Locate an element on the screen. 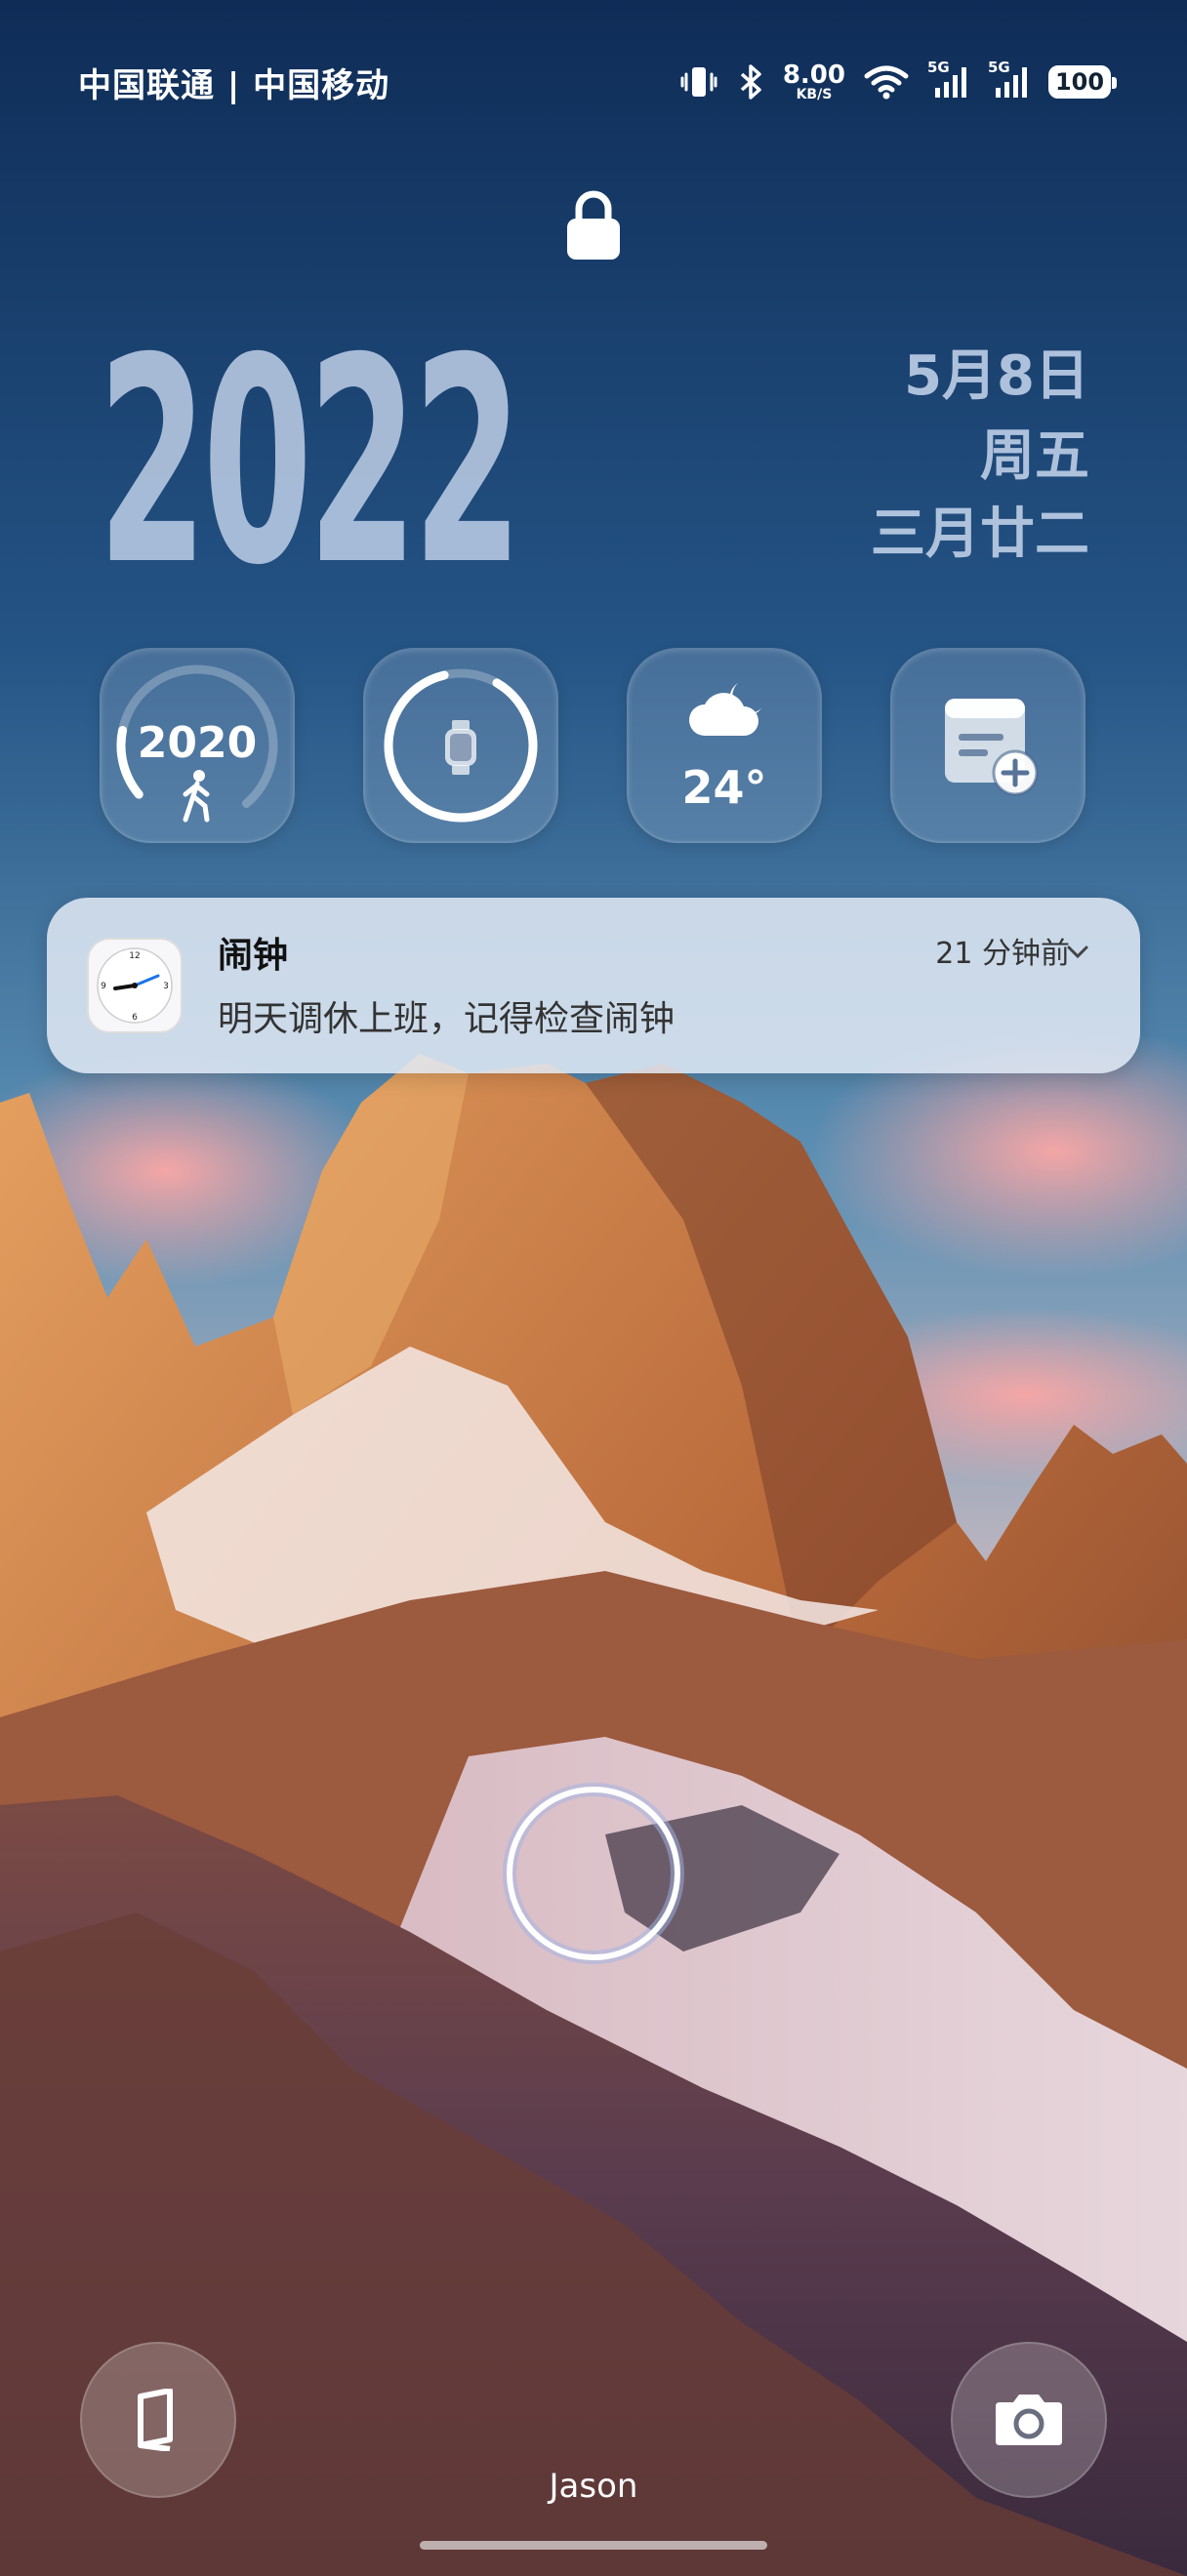  cloud-moon-icon is located at coordinates (725, 709).